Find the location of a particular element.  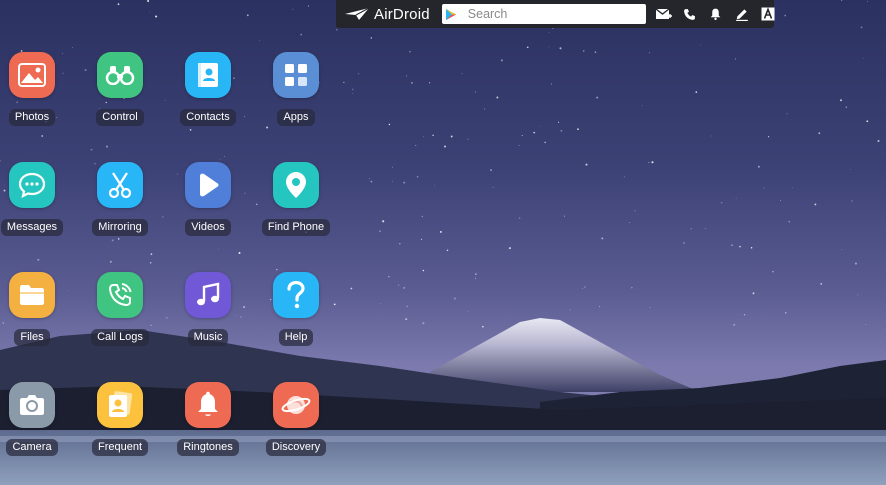

app-music: Music is located at coordinates (208, 309).